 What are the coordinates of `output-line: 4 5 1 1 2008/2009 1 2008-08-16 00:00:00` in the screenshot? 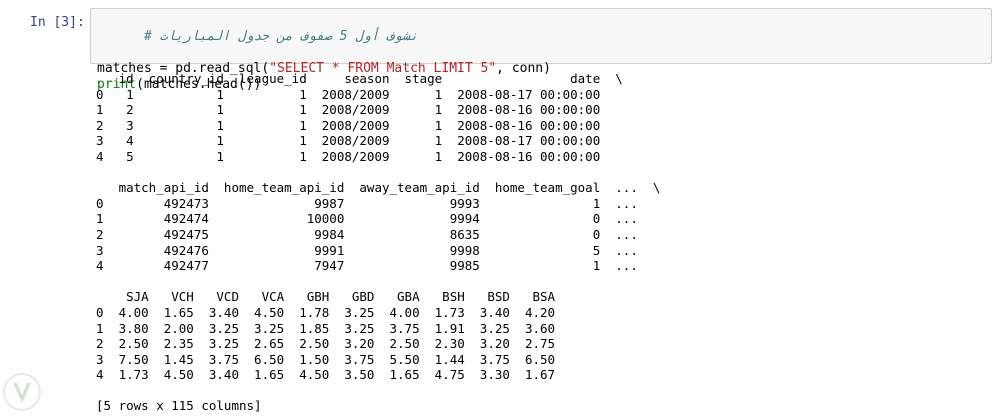 It's located at (348, 156).